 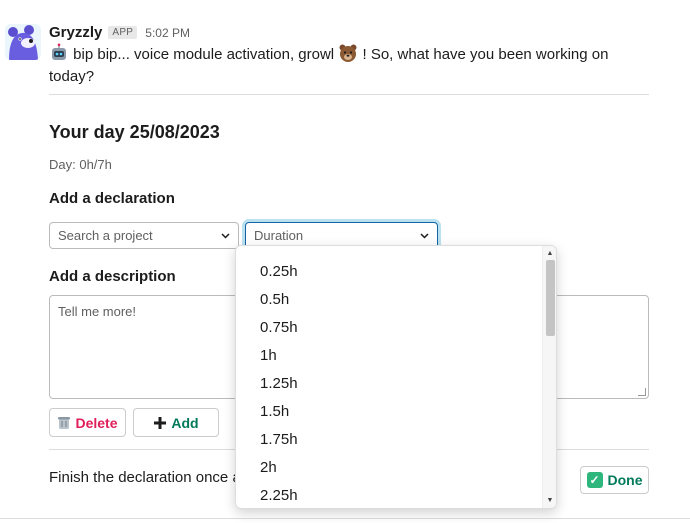 I want to click on bot-avatar, so click(x=23, y=42).